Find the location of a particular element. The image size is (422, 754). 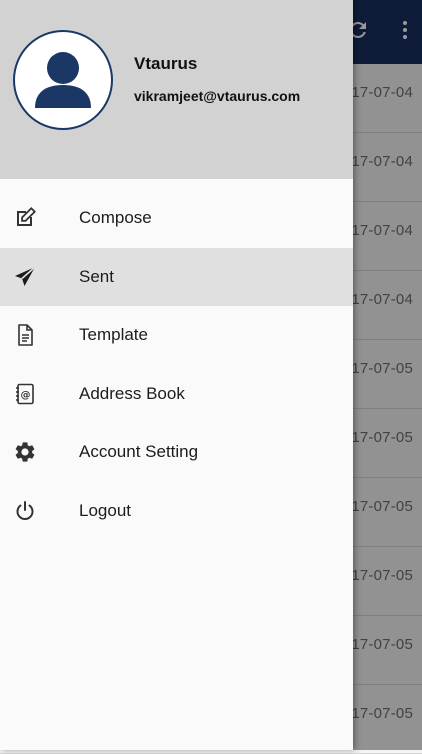

menu-item-label: Sent is located at coordinates (96, 276).